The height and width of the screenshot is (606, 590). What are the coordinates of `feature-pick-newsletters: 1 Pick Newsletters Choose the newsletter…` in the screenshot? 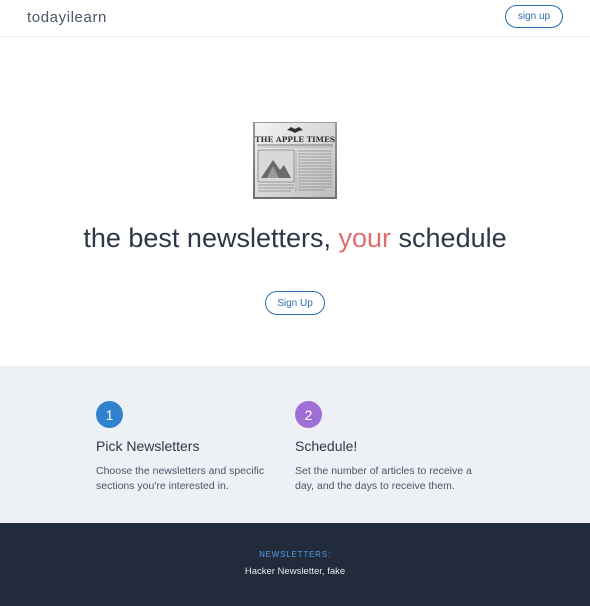 It's located at (186, 447).